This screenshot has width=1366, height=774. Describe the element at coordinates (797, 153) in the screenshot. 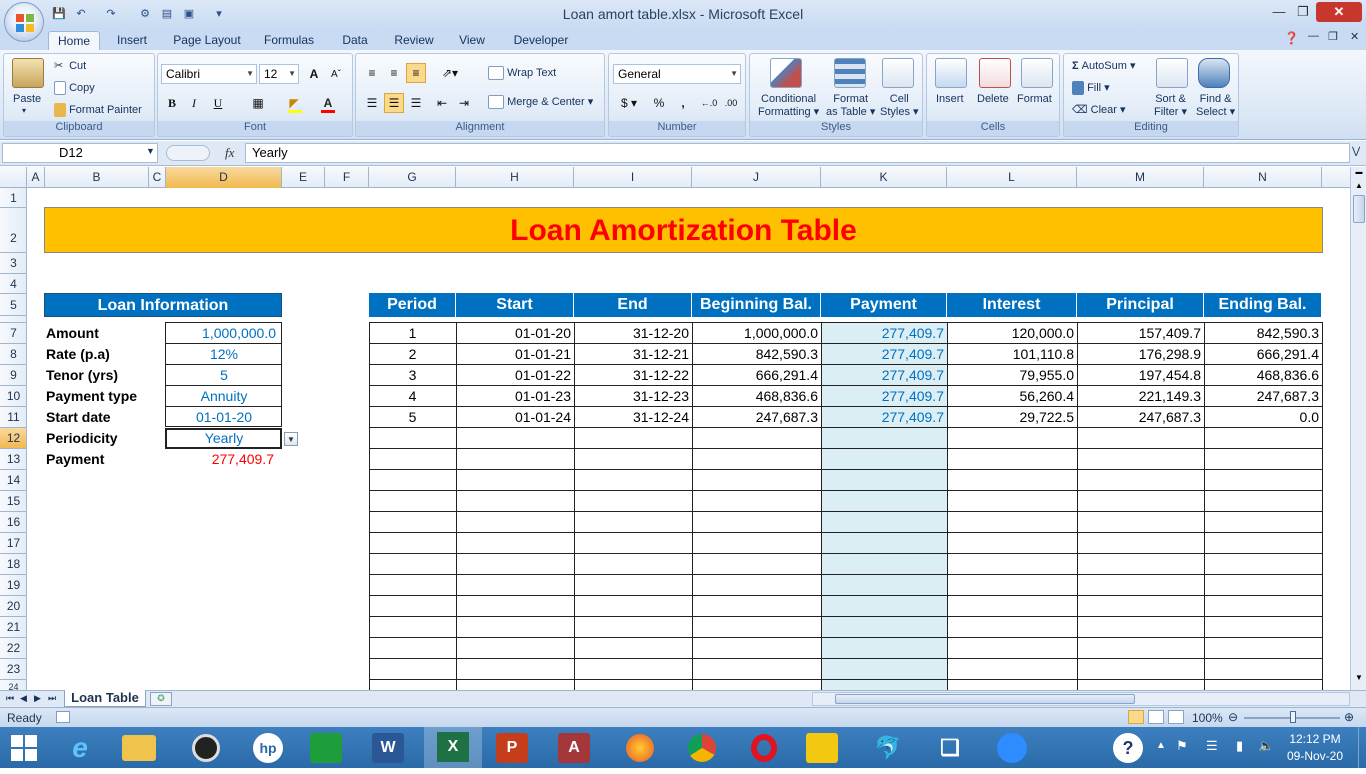

I see `formula-input: Yearly` at that location.